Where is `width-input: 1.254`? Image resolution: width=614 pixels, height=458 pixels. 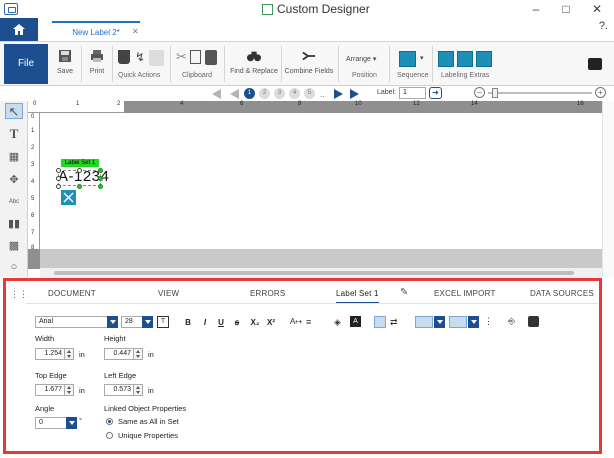 width-input: 1.254 is located at coordinates (50, 354).